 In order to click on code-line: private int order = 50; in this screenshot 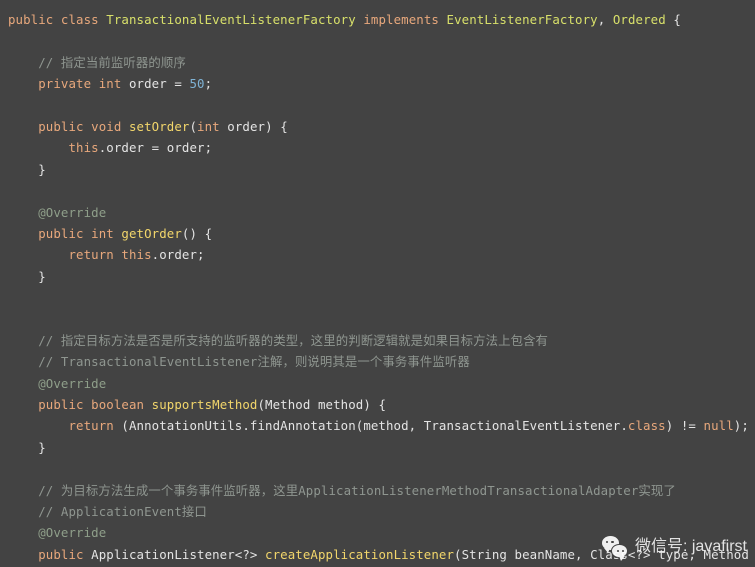, I will do `click(377, 83)`.